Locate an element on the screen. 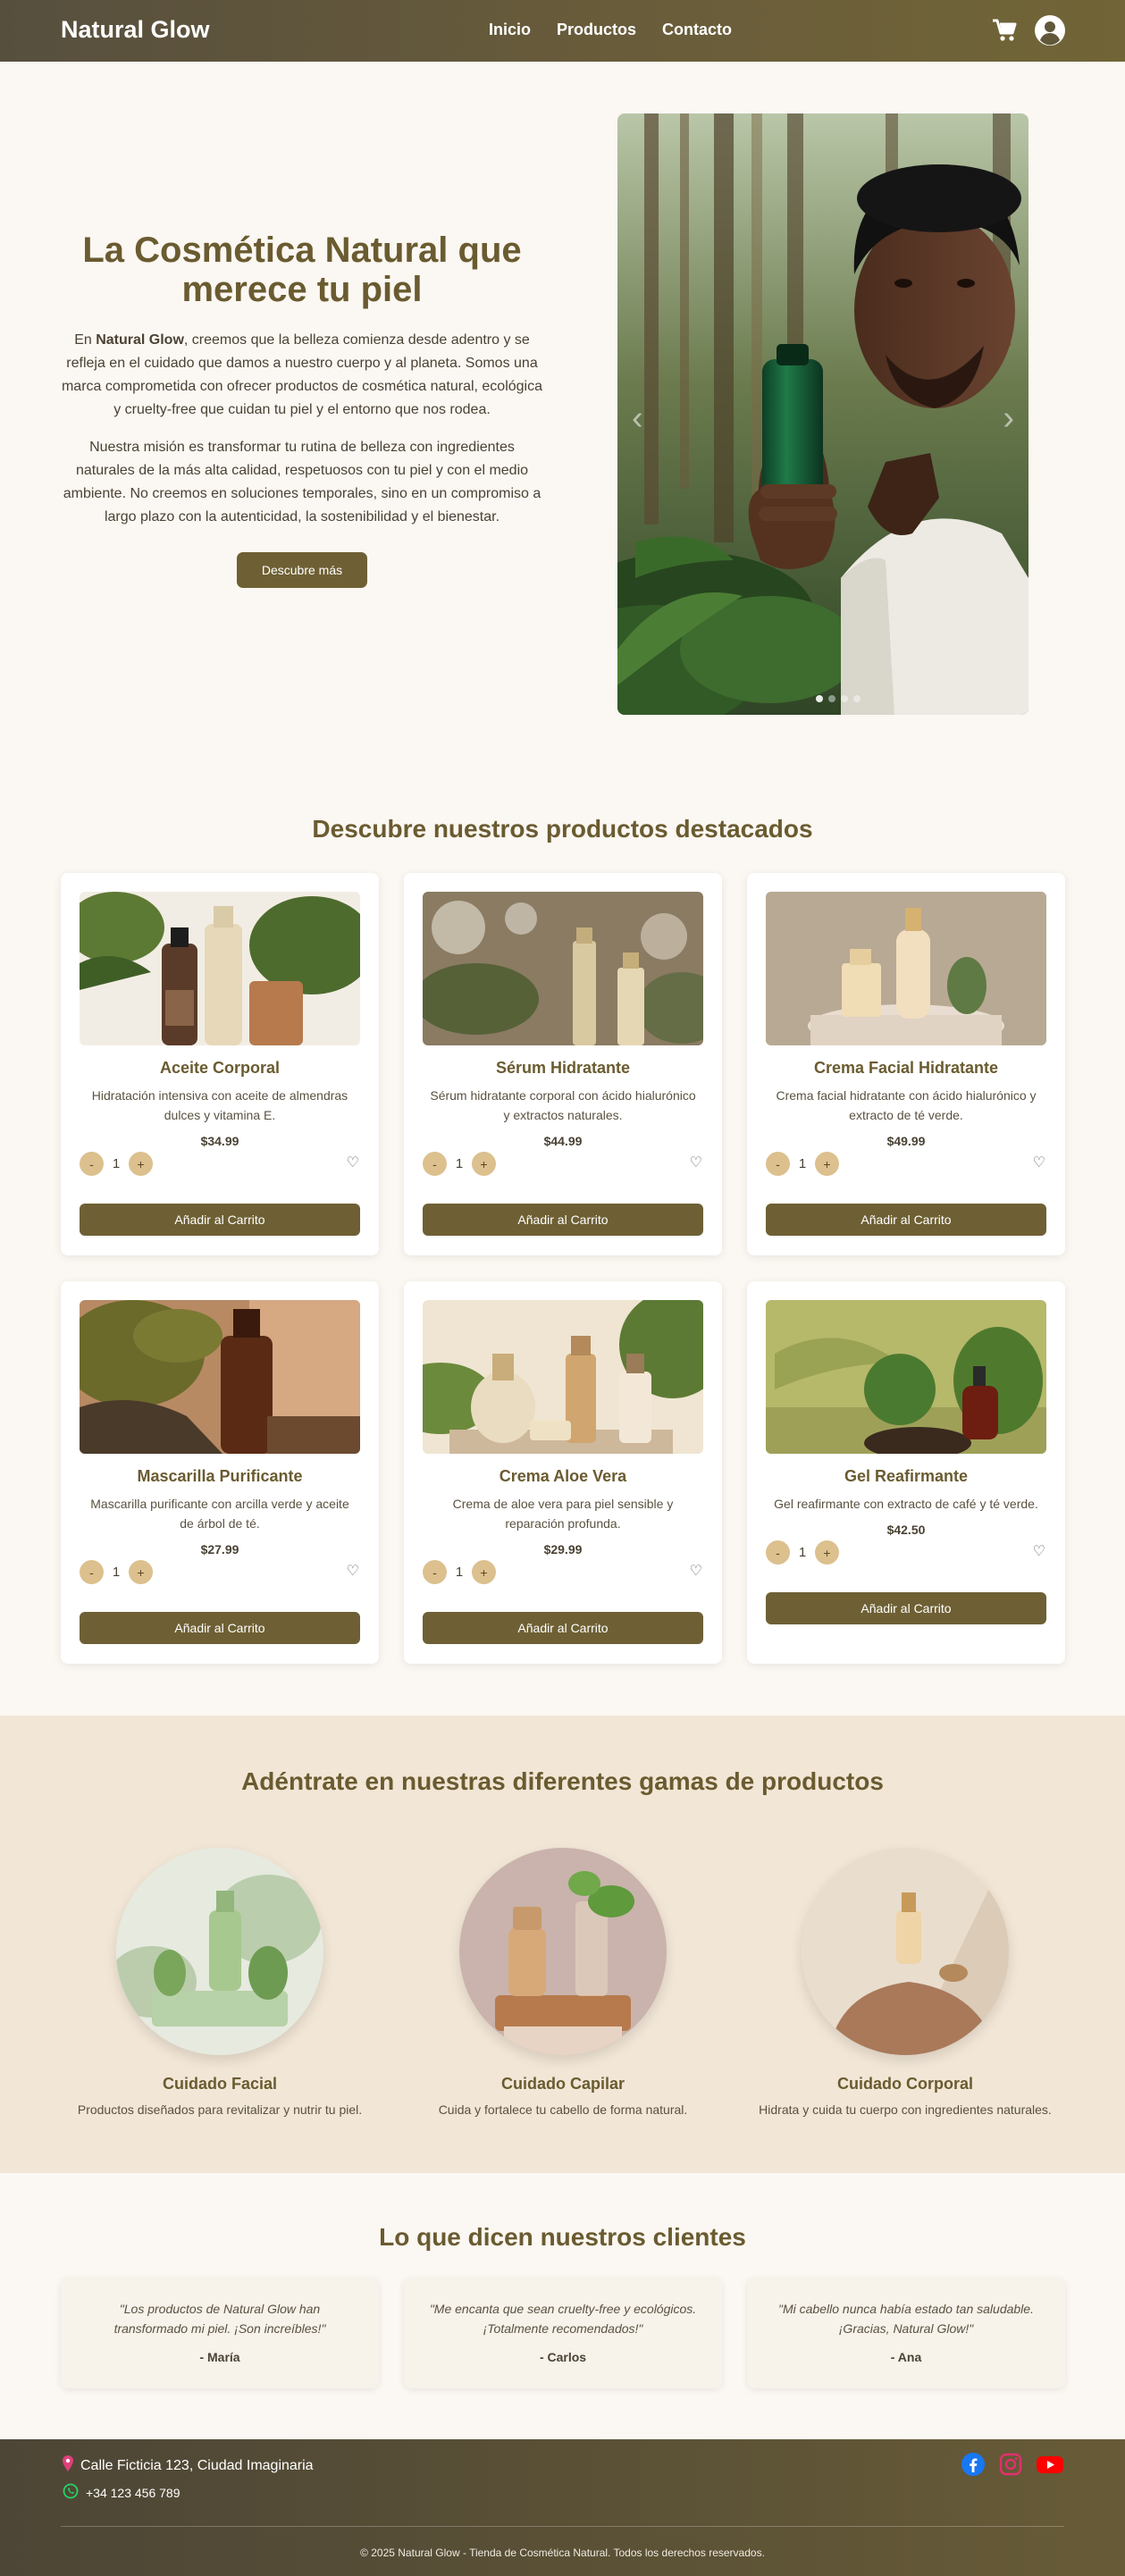 This screenshot has height=2576, width=1125. main-nav: Inicio Productos Contacto is located at coordinates (610, 30).